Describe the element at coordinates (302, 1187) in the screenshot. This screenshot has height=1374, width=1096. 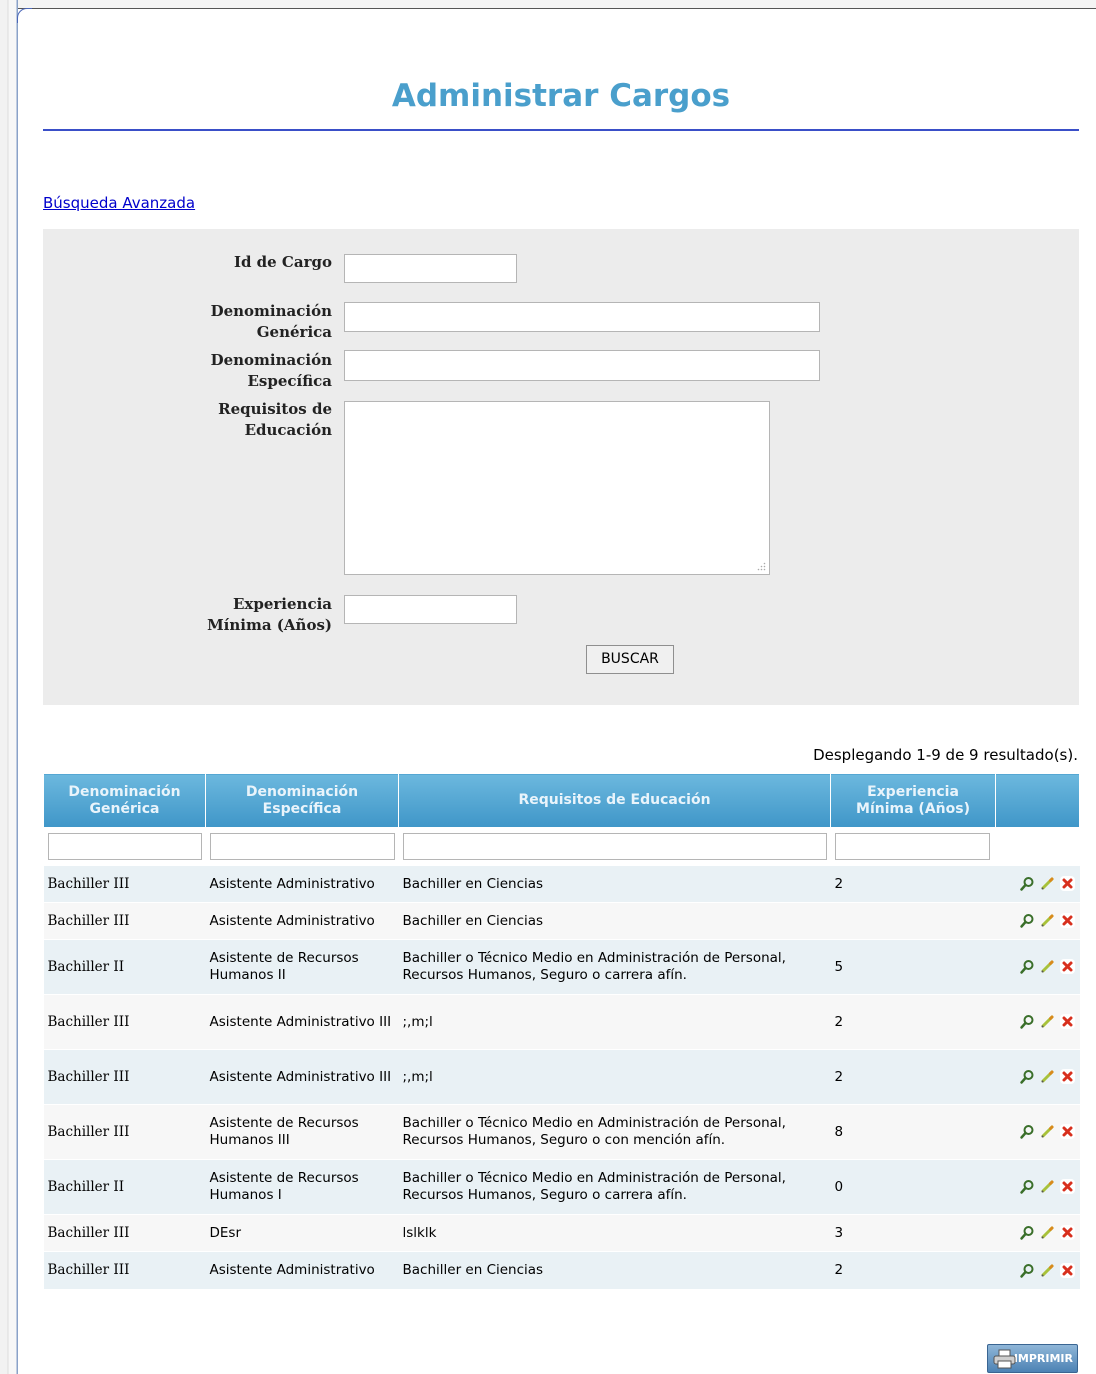
I see `cell-especifica: Asistente de Recursos Humanos I` at that location.